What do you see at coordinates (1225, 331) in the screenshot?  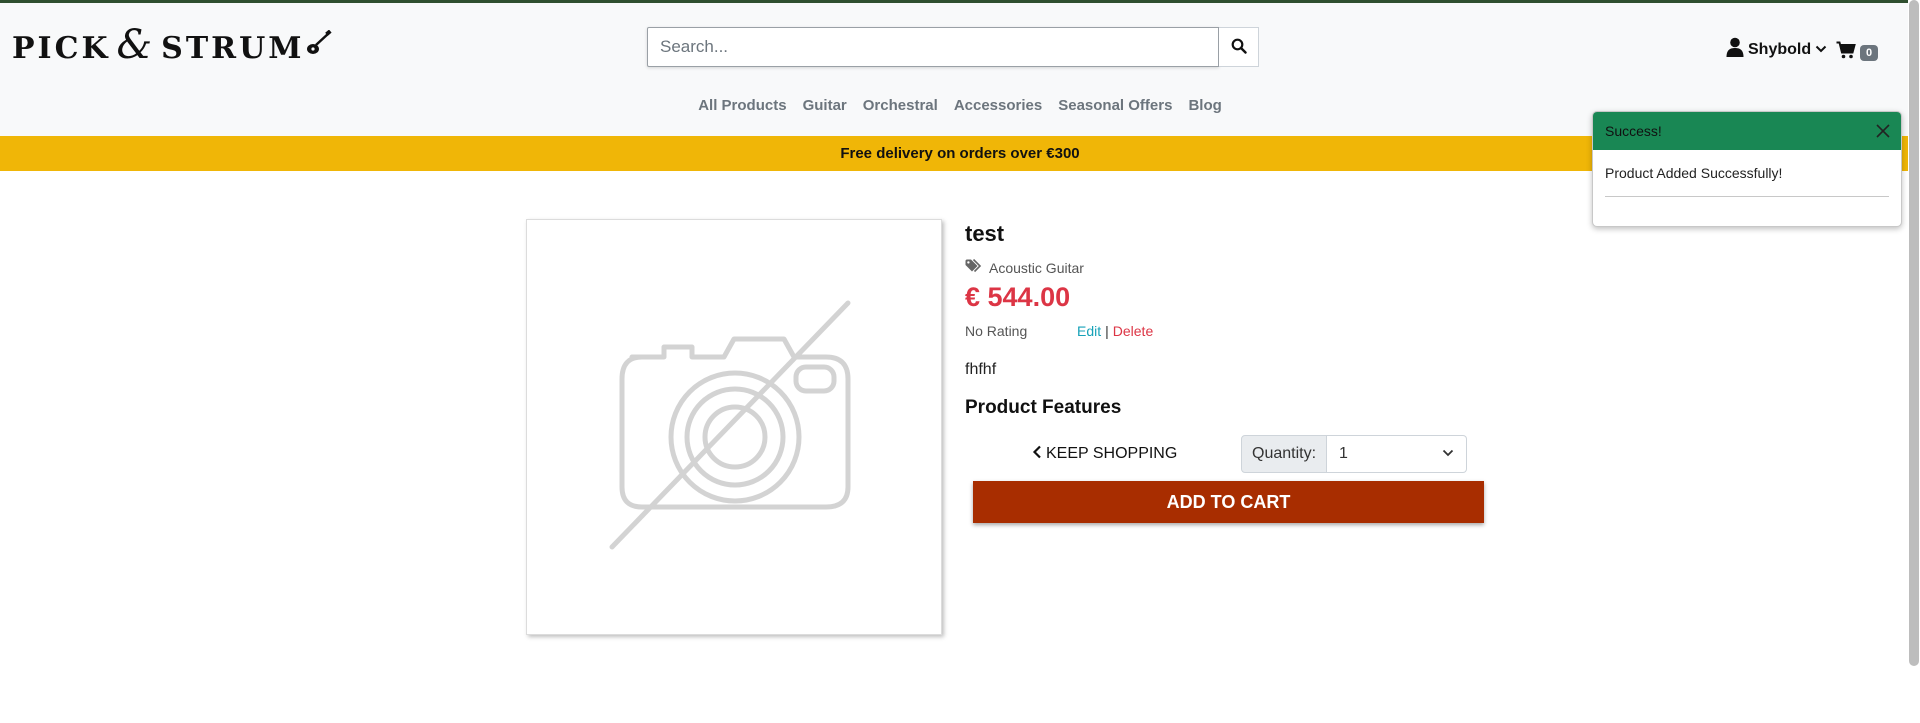 I see `rating-row: No Rating Edit | Delete` at bounding box center [1225, 331].